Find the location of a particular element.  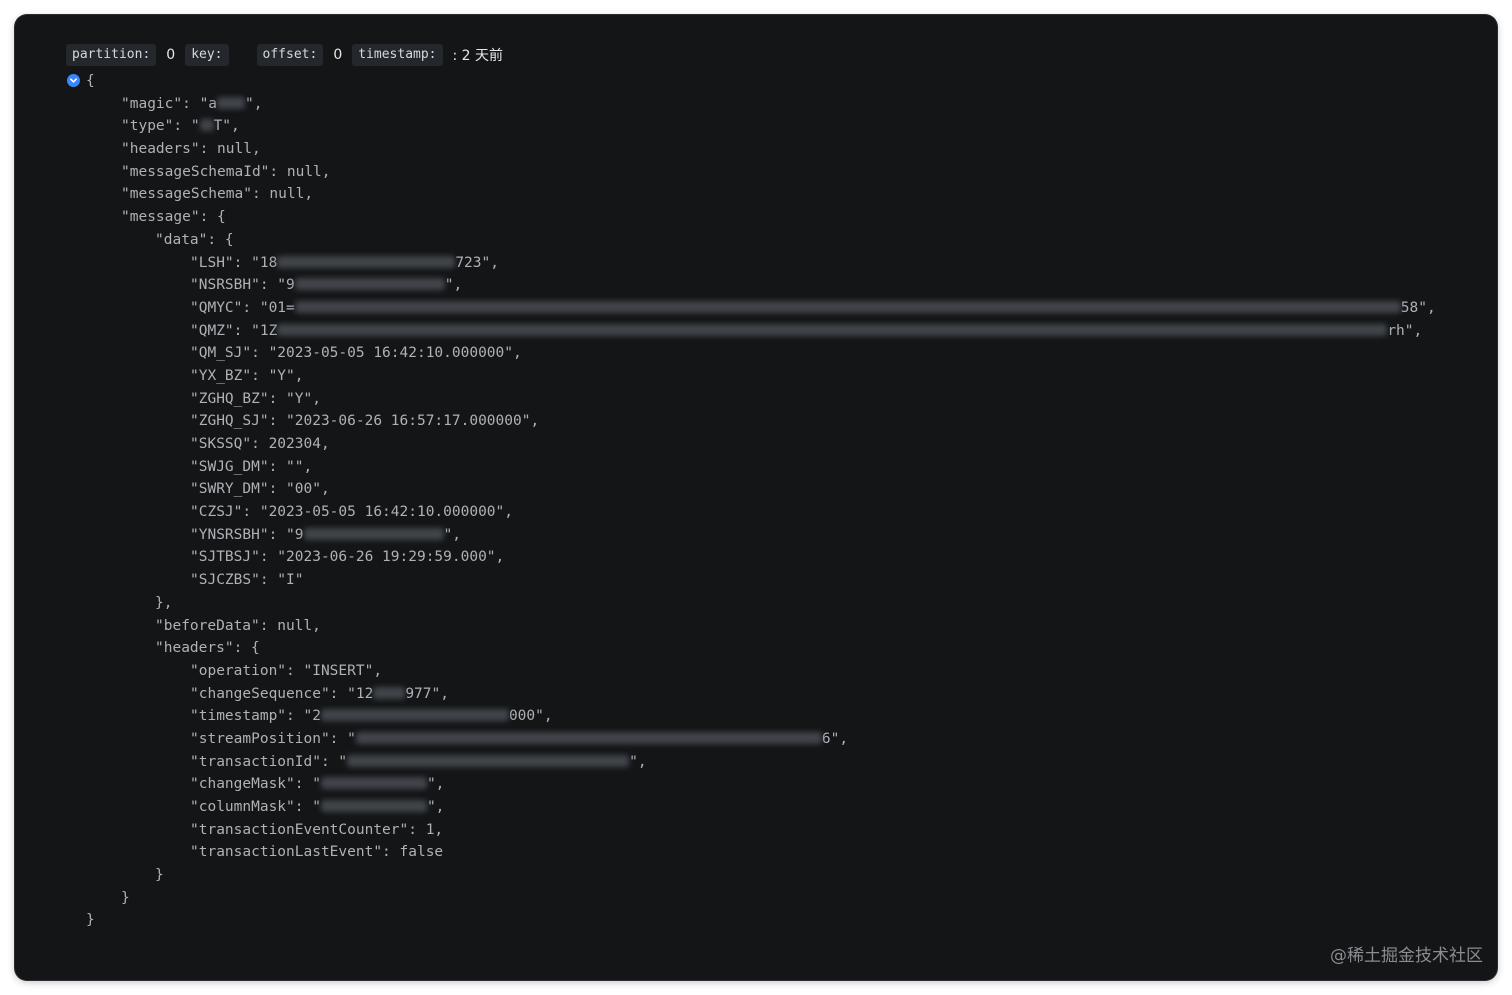

json-line: "magic": "a ", is located at coordinates (781, 104).